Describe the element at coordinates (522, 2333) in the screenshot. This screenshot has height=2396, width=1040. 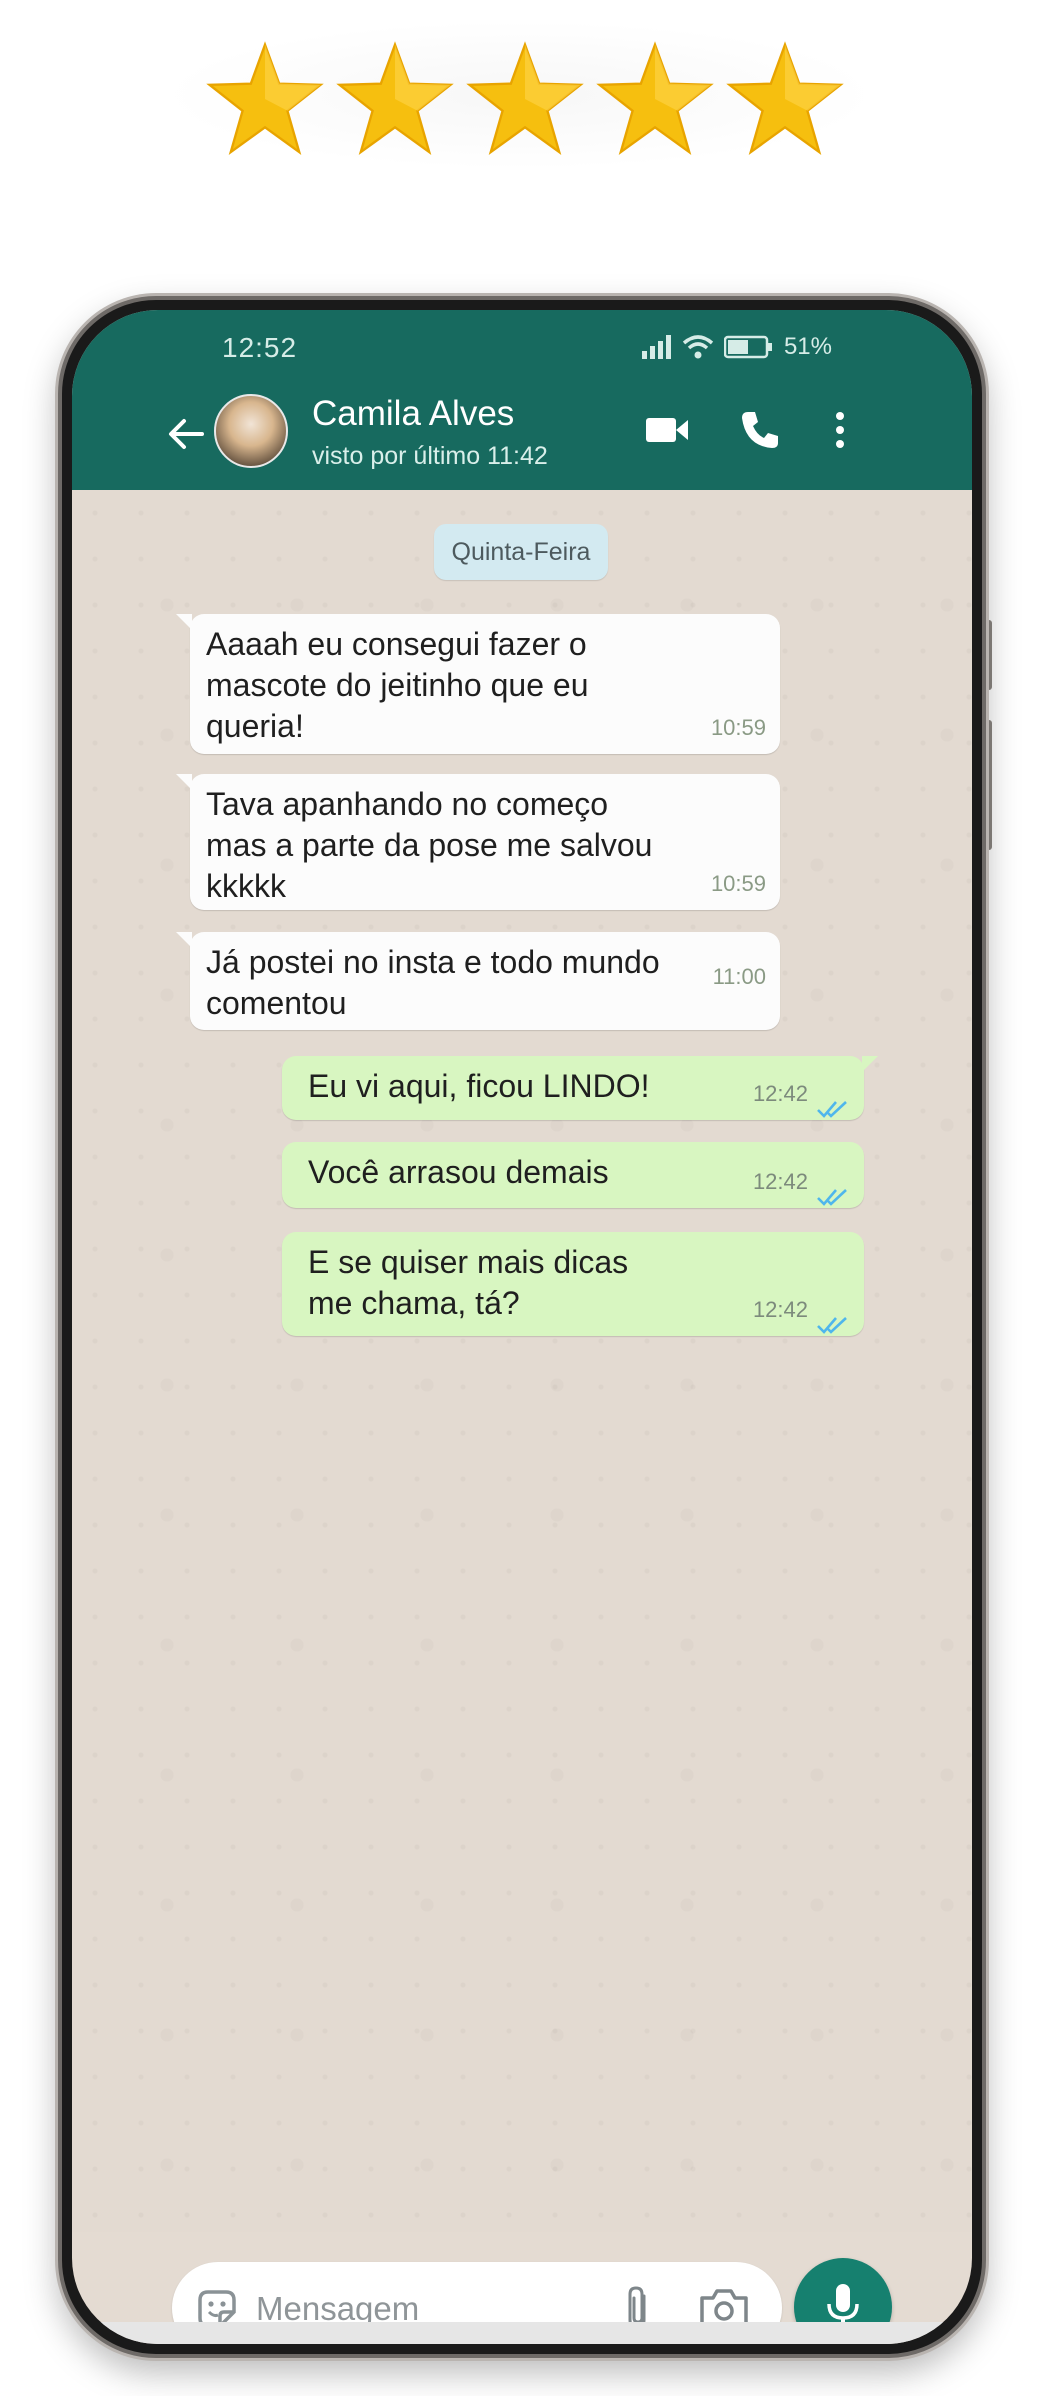
I see `navigation-bar` at that location.